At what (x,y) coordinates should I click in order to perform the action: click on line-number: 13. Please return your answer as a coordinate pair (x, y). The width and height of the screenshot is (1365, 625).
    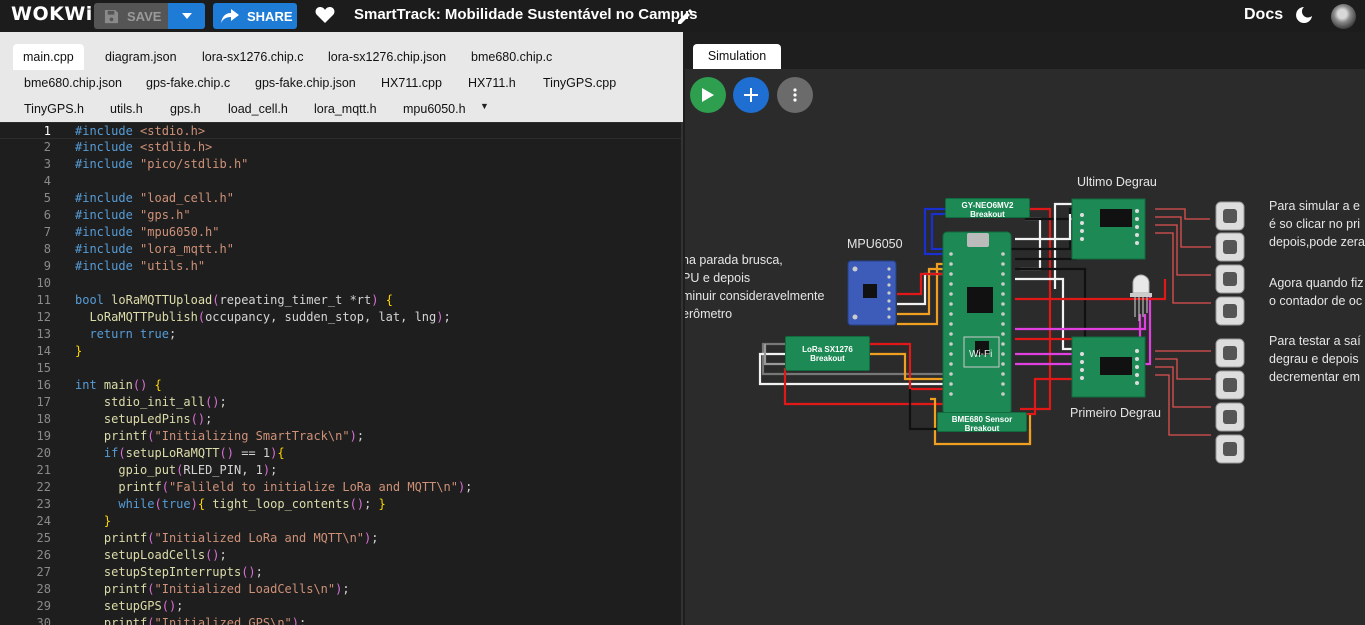
    Looking at the image, I should click on (43, 334).